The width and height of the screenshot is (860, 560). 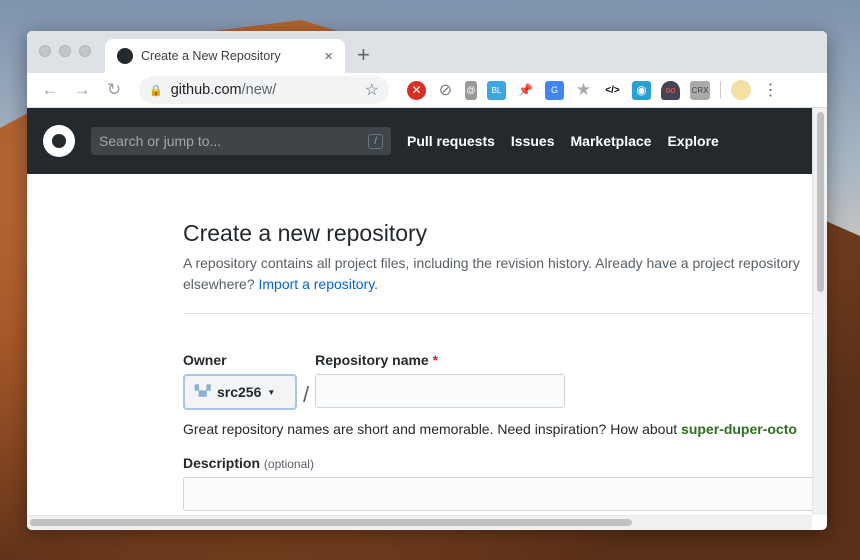 What do you see at coordinates (435, 360) in the screenshot?
I see `required-asterisk: *` at bounding box center [435, 360].